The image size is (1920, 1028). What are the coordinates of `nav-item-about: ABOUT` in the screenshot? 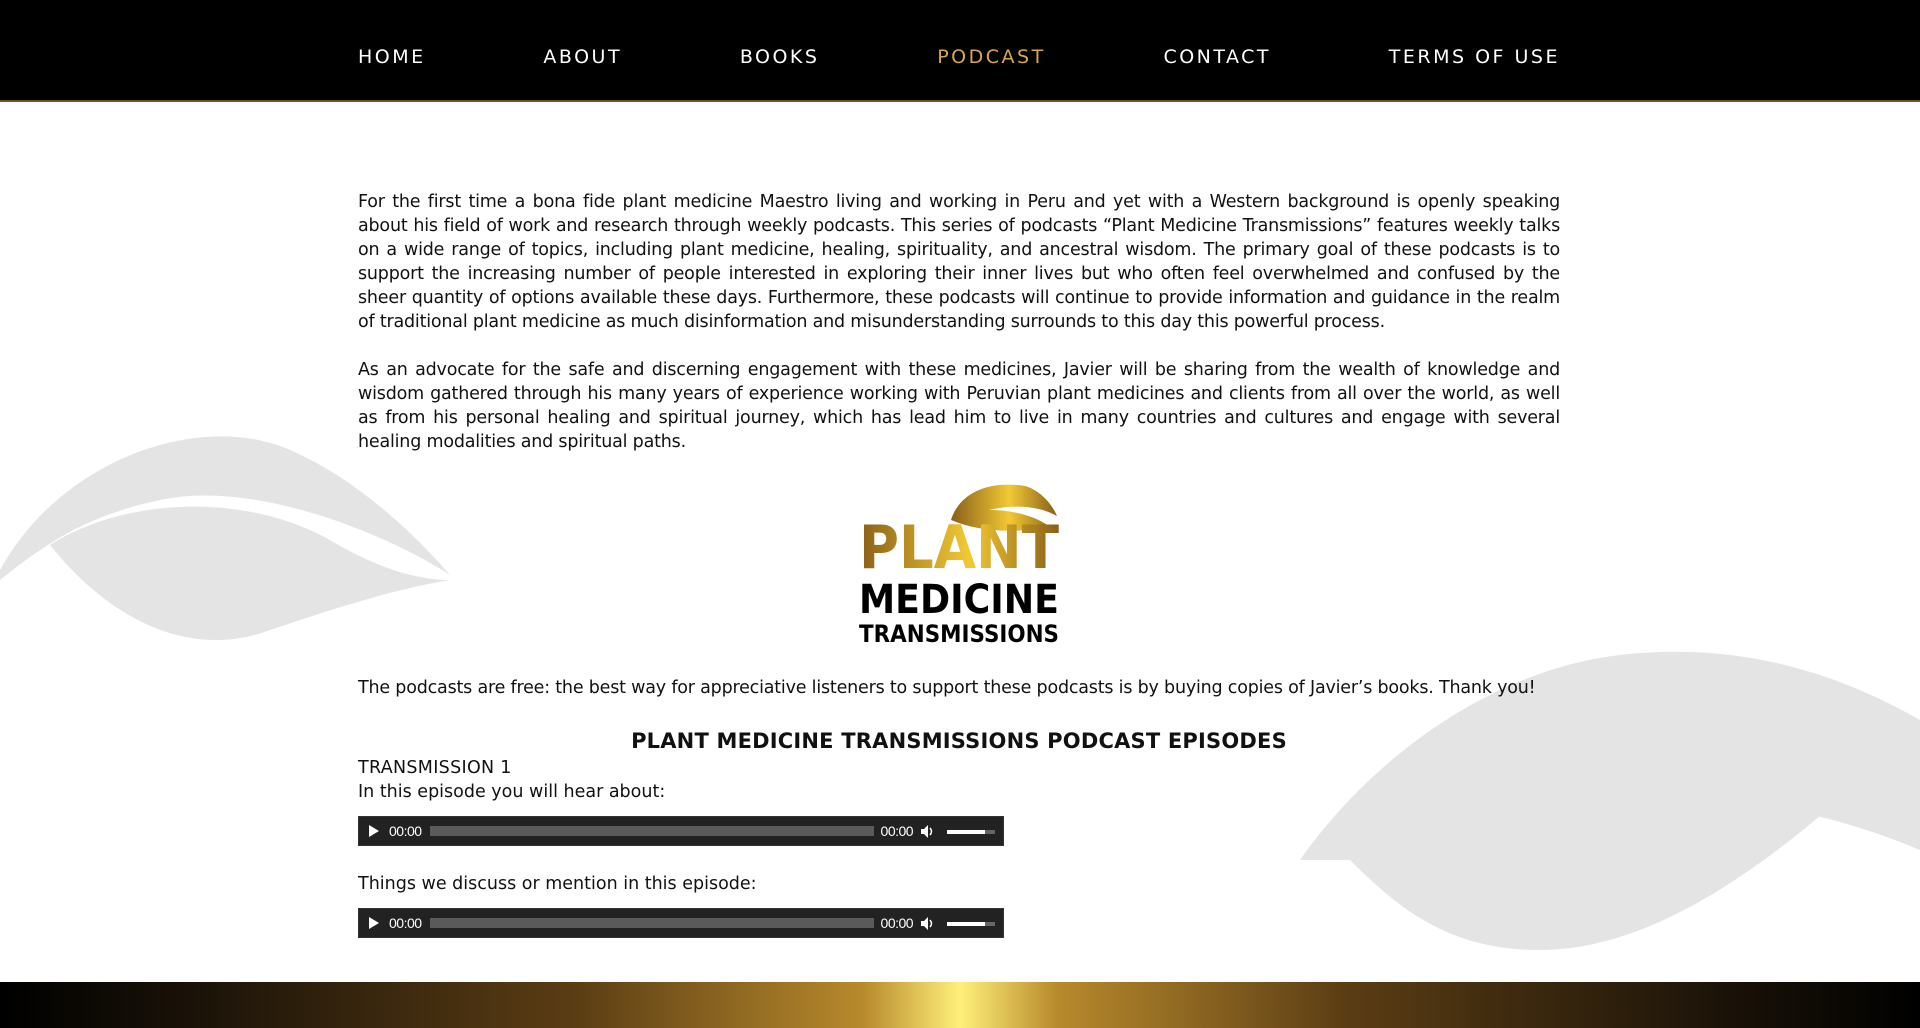 It's located at (582, 57).